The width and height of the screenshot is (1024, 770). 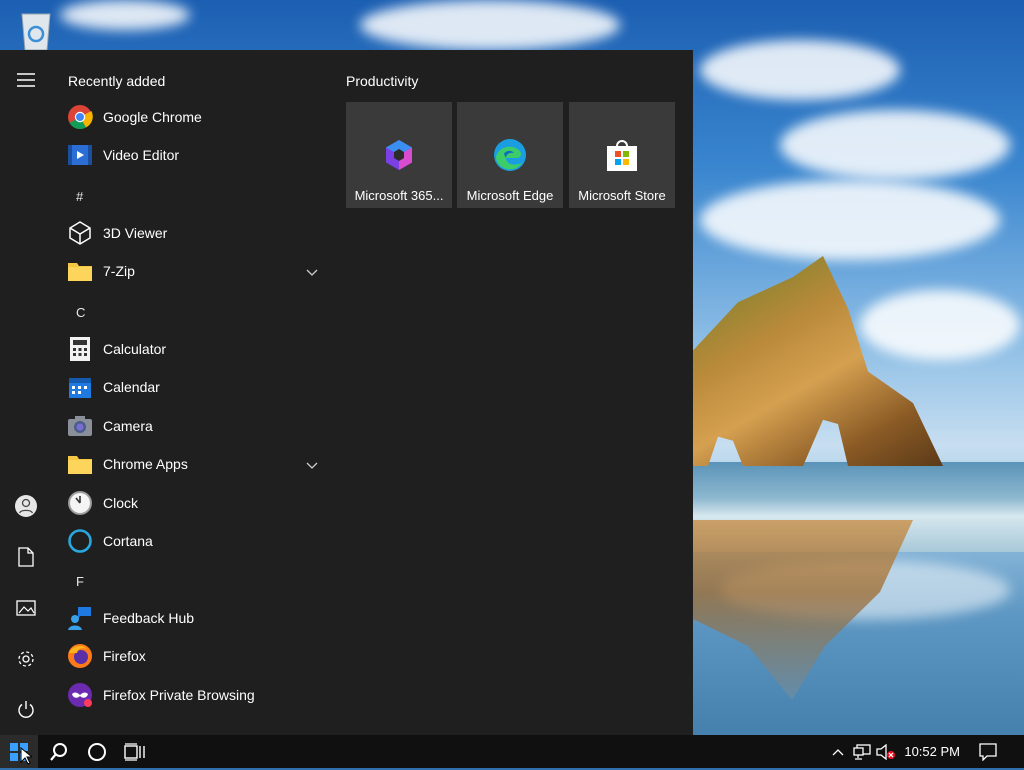 I want to click on tile-microsoft-edge: Microsoft Edge, so click(x=510, y=155).